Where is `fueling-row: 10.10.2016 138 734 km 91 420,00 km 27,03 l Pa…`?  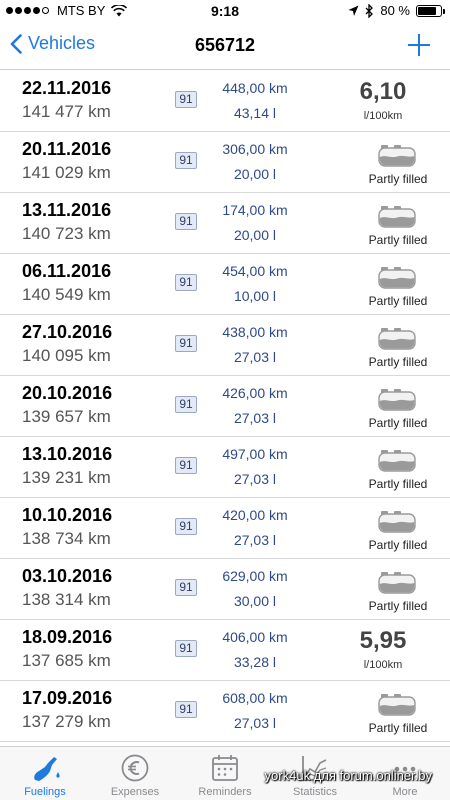 fueling-row: 10.10.2016 138 734 km 91 420,00 km 27,03 l Pa… is located at coordinates (225, 528).